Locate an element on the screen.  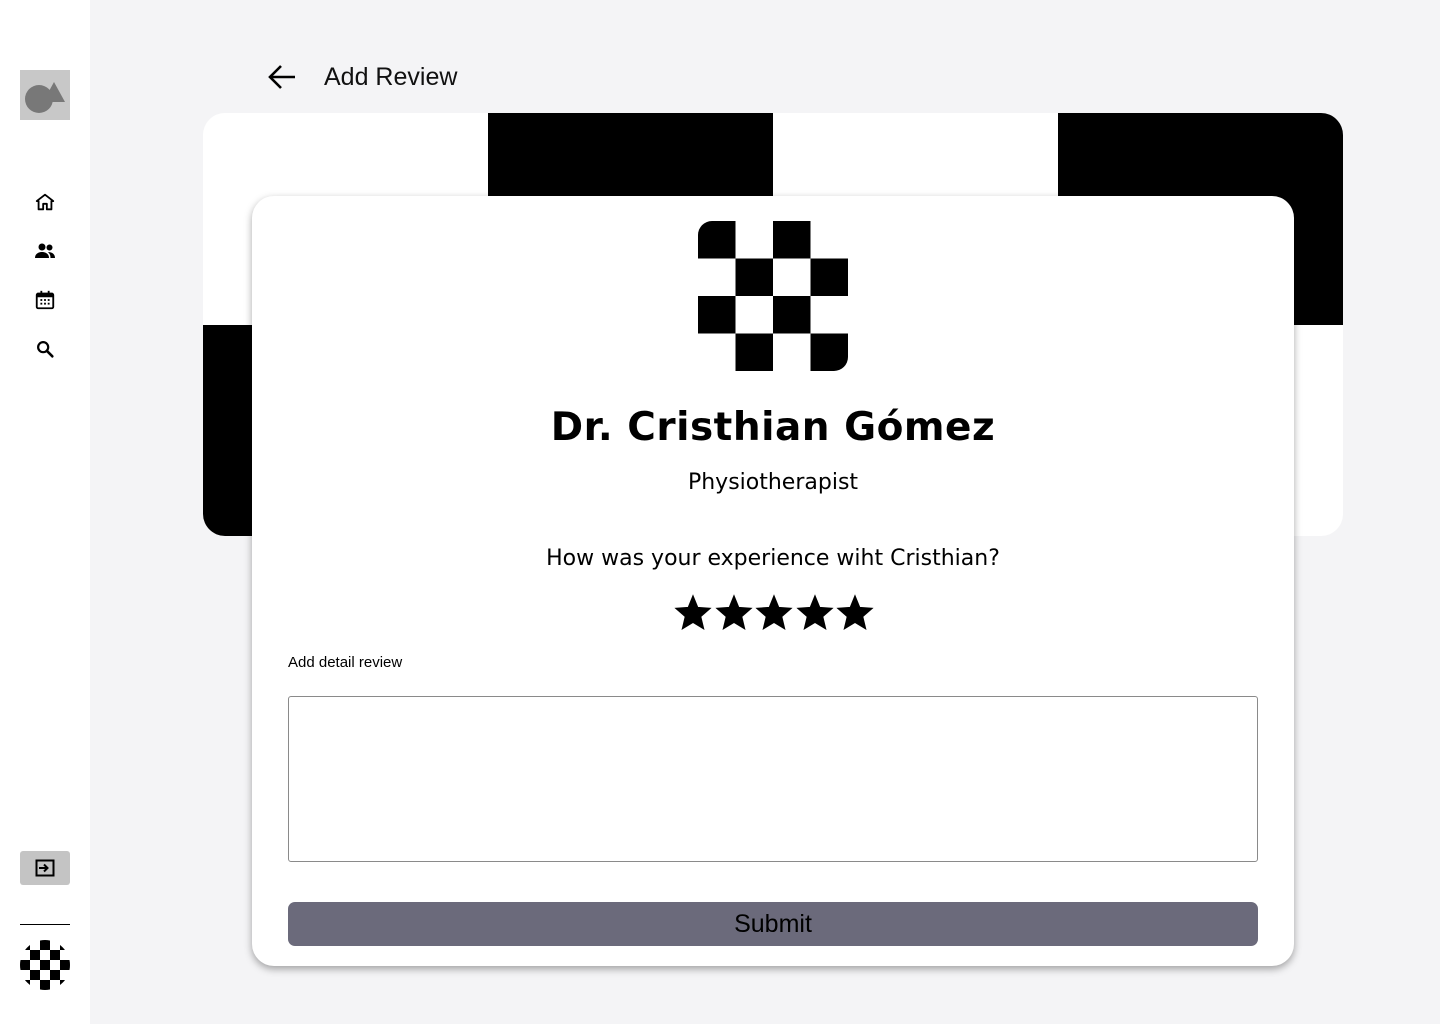
experience-question: How was your experience wiht Cristhian? is located at coordinates (773, 558).